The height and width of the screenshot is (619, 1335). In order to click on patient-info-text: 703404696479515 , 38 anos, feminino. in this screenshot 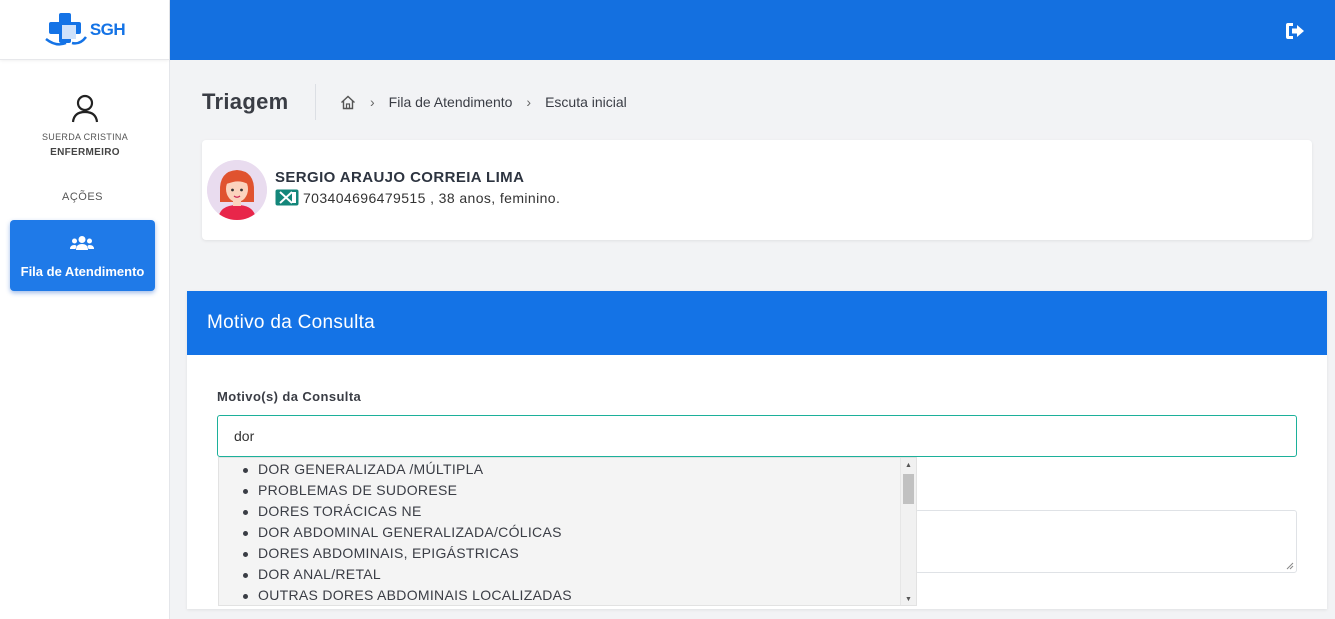, I will do `click(432, 197)`.